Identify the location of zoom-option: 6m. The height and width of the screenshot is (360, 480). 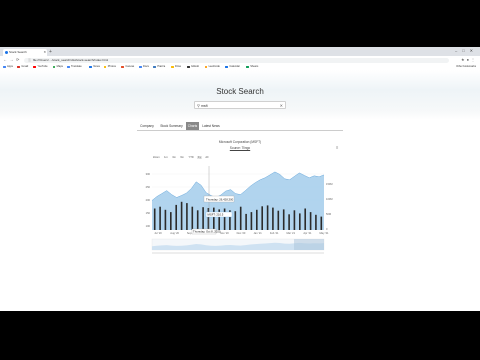
(182, 157).